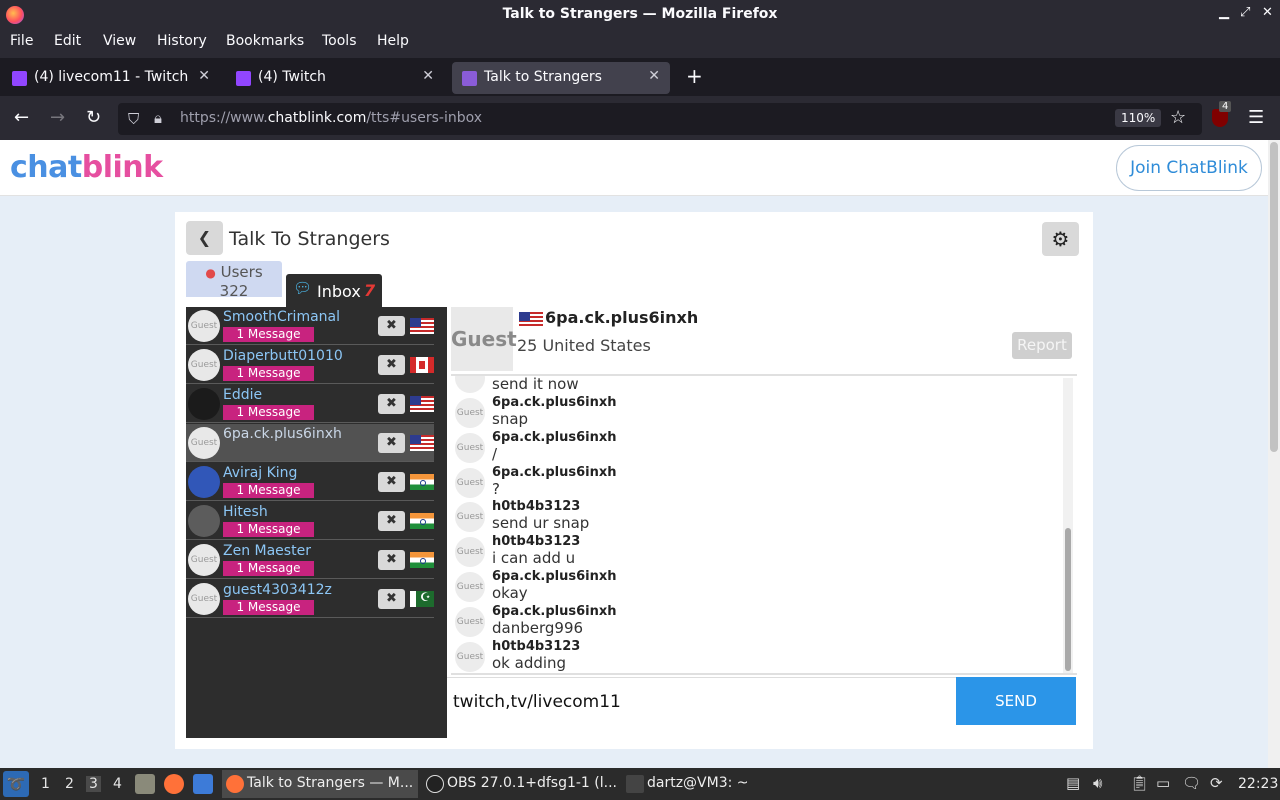  Describe the element at coordinates (310, 599) in the screenshot. I see `list-item: Guest guest4303412z 1 Message ✖` at that location.